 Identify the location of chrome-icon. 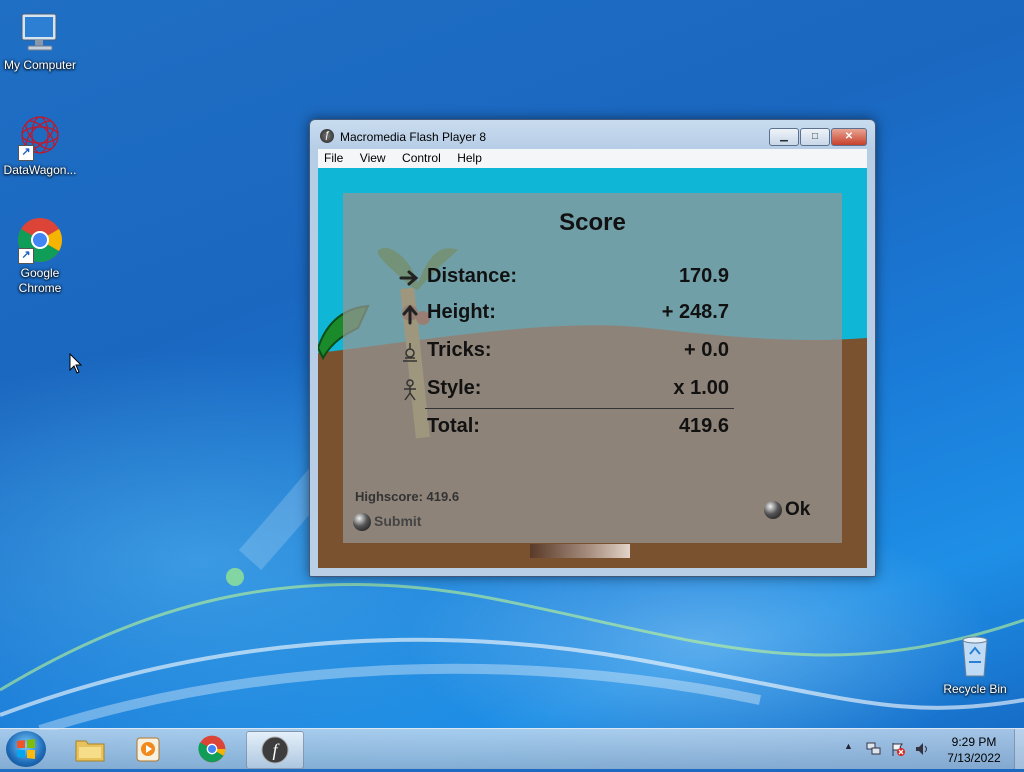
(212, 749).